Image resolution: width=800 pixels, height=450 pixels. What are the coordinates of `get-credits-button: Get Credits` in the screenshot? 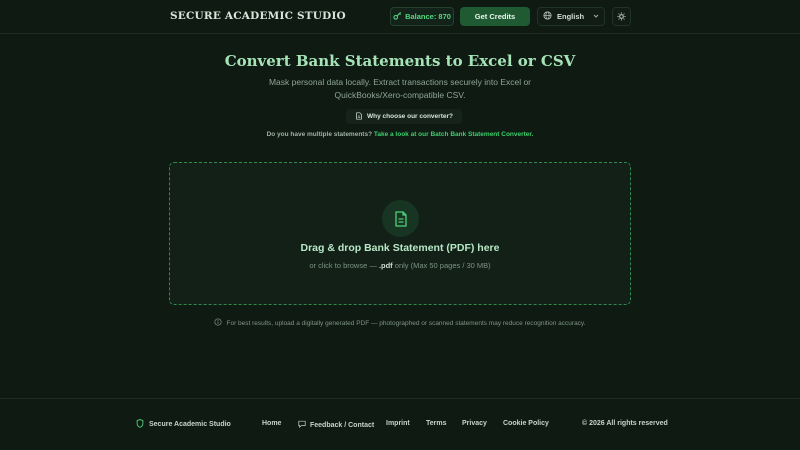 It's located at (495, 16).